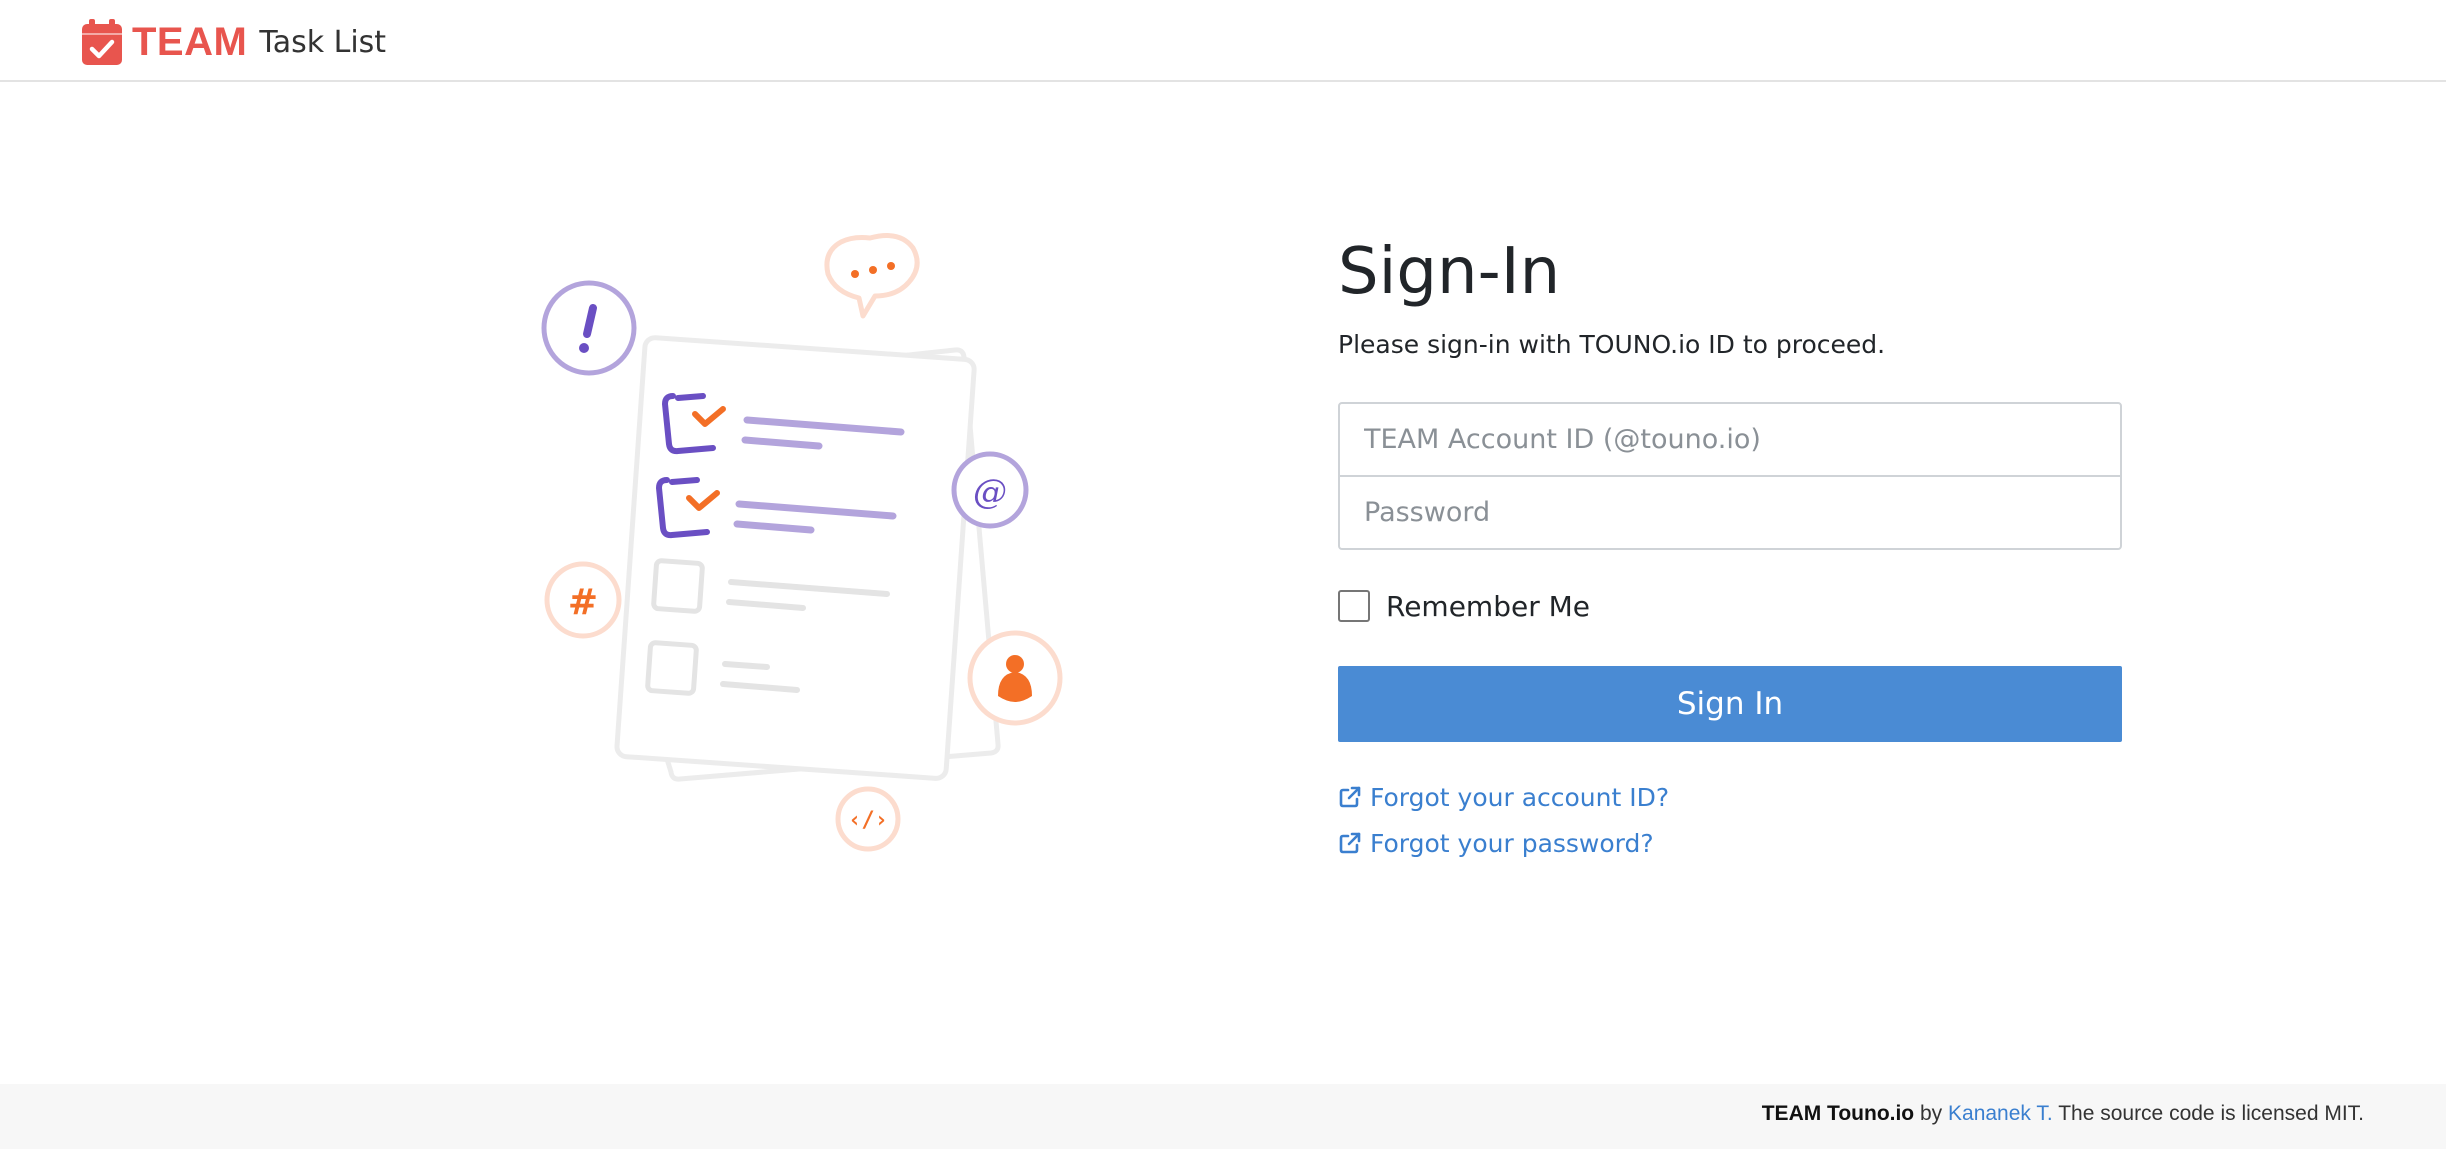 Image resolution: width=2446 pixels, height=1149 pixels. I want to click on at-sign-icon: @, so click(990, 490).